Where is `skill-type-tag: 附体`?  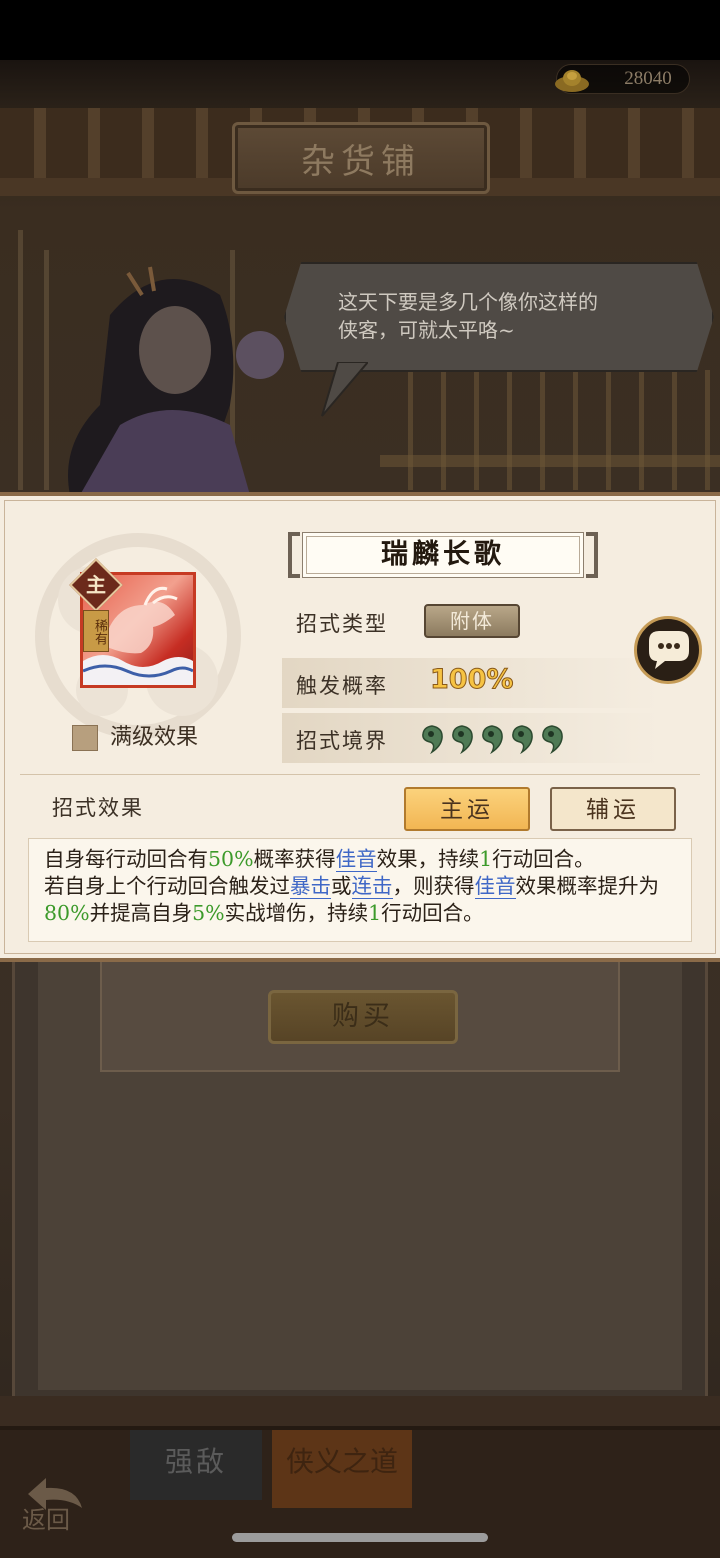 skill-type-tag: 附体 is located at coordinates (472, 621).